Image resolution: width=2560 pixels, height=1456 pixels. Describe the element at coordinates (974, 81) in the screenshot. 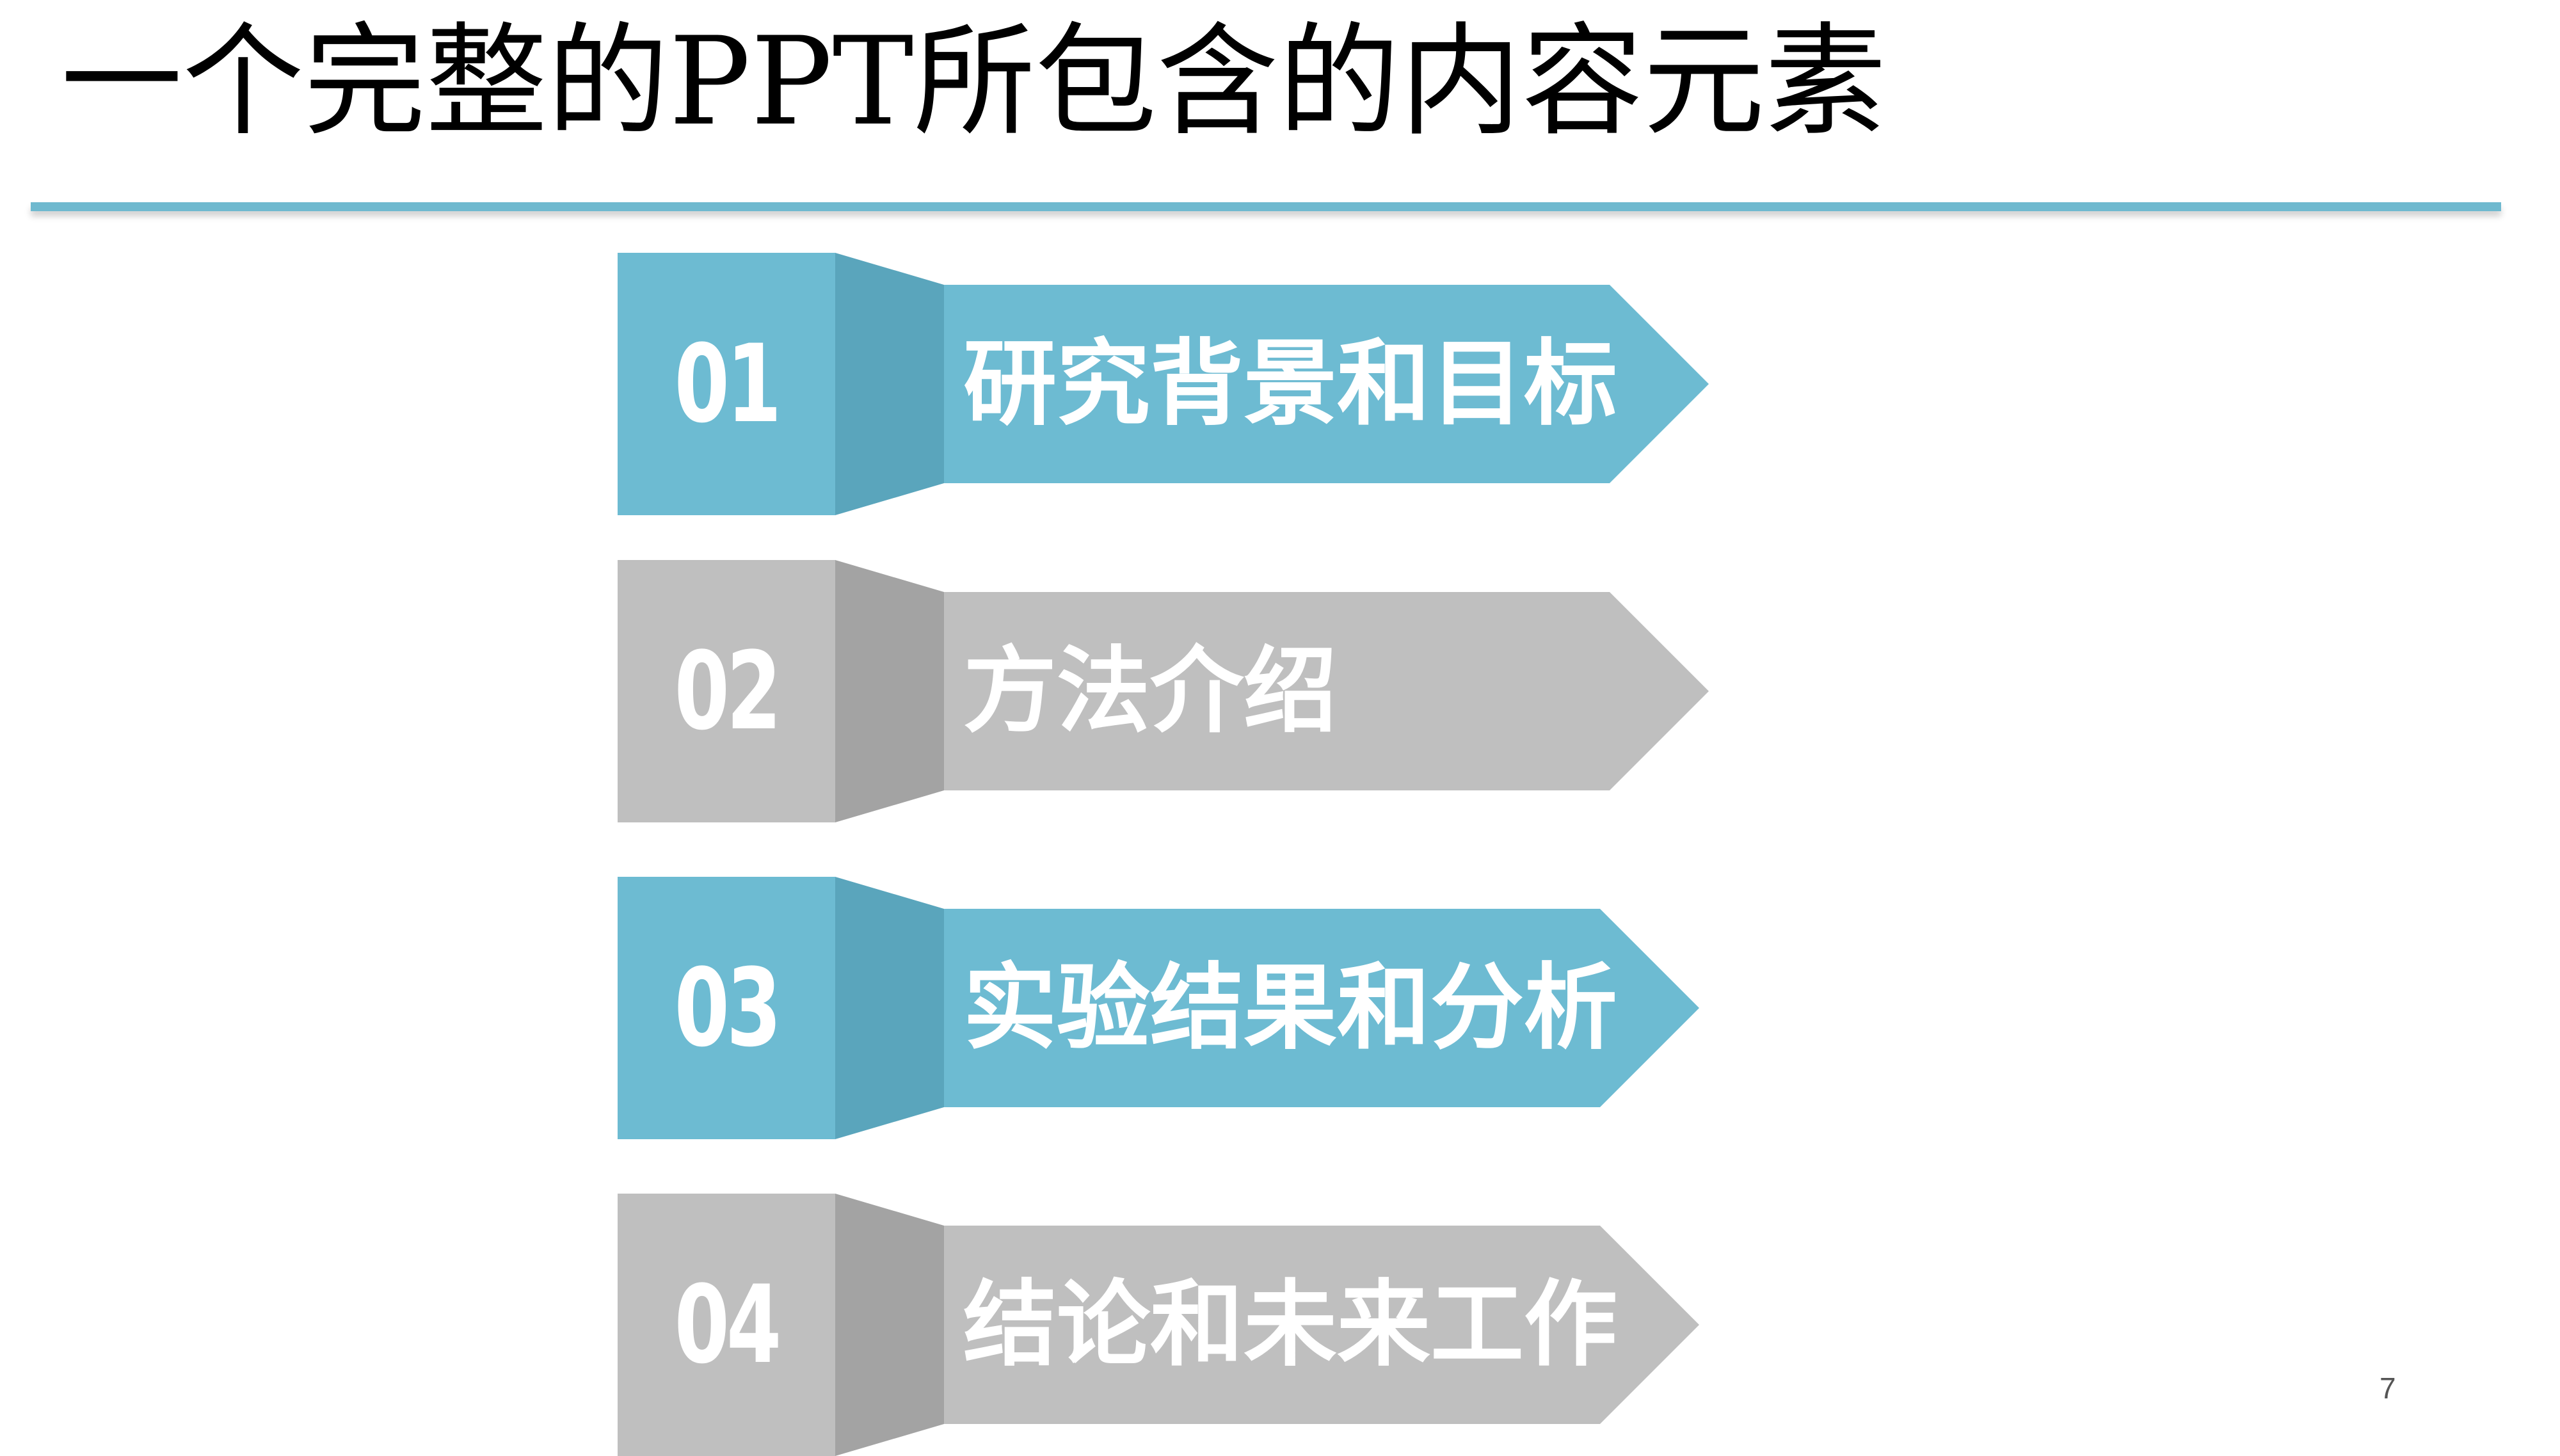

I see `slide-title: 一个完整的PPT所包含的内容元素` at that location.